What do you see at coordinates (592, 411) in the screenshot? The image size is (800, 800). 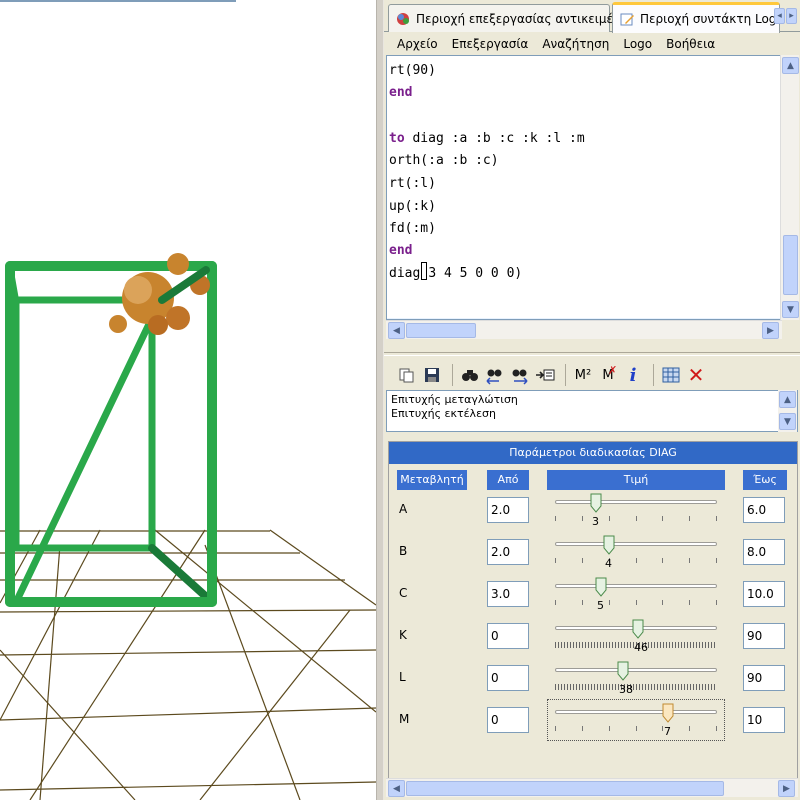 I see `output-console: Επιτυχής μεταγλώτιση Επιτυχής εκτέλεση` at bounding box center [592, 411].